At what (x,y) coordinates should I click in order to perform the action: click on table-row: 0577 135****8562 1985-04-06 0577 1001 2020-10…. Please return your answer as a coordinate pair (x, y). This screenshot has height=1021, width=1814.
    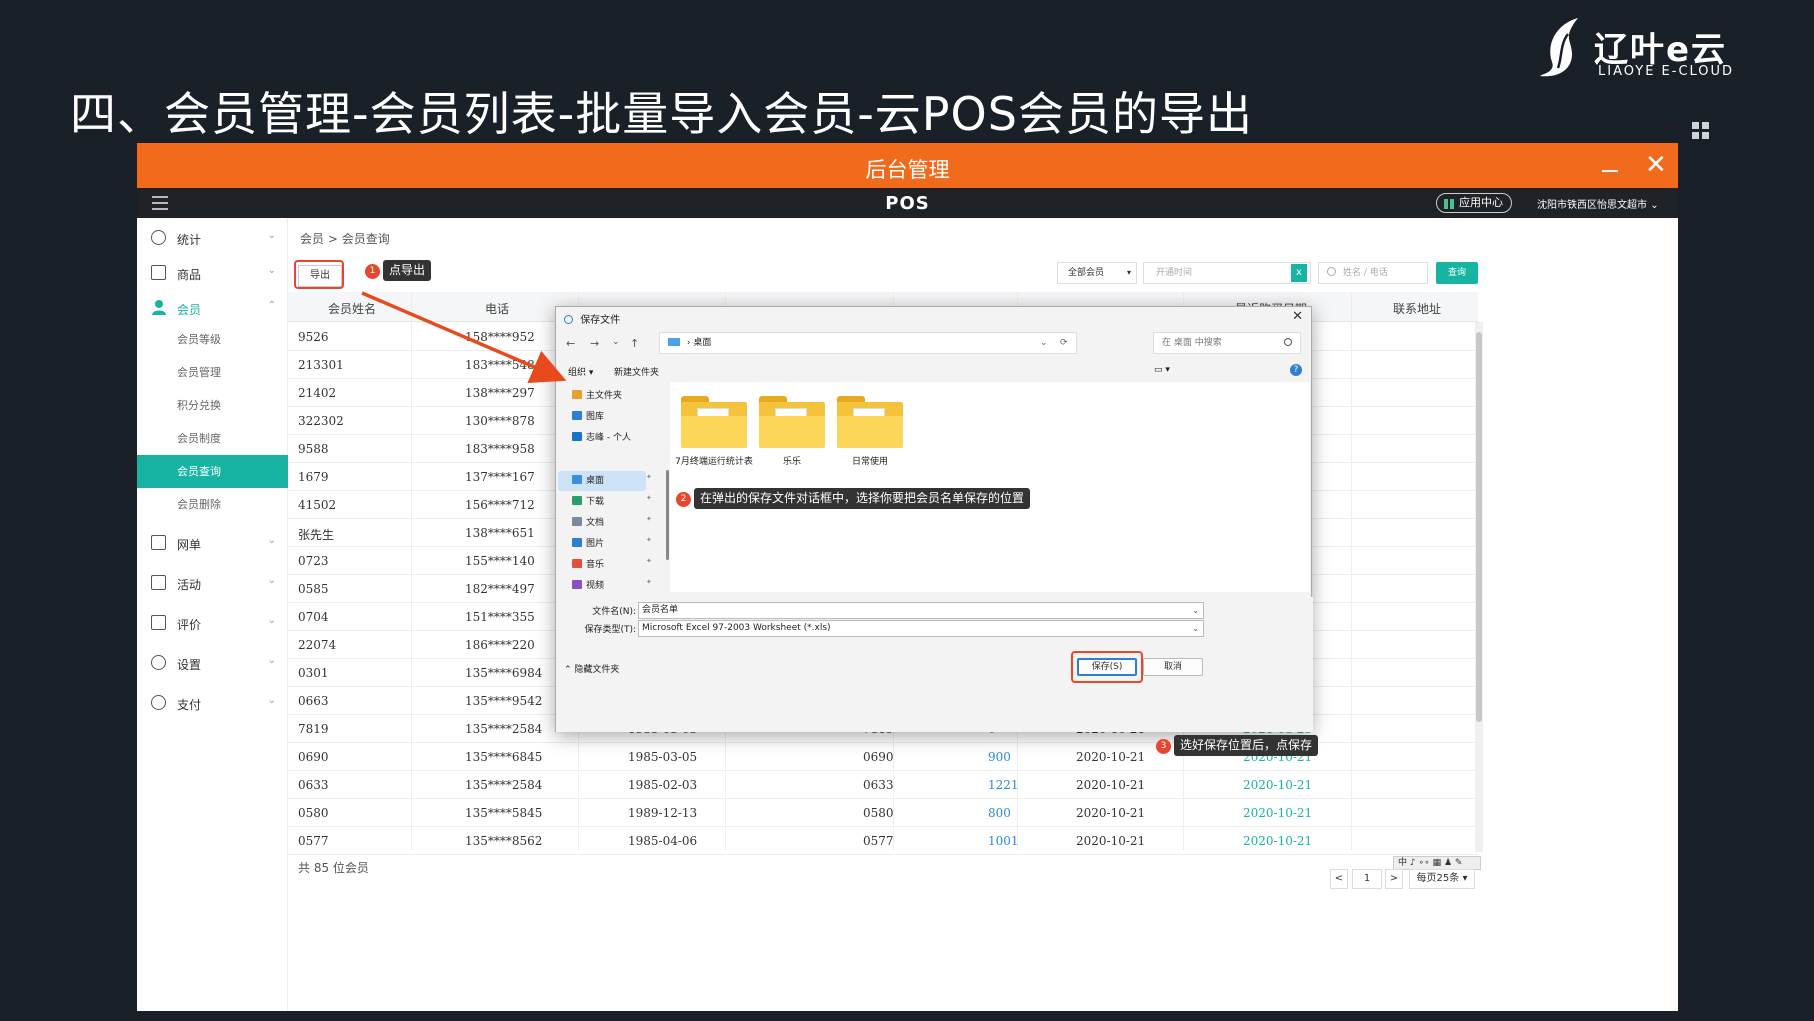
    Looking at the image, I should click on (883, 841).